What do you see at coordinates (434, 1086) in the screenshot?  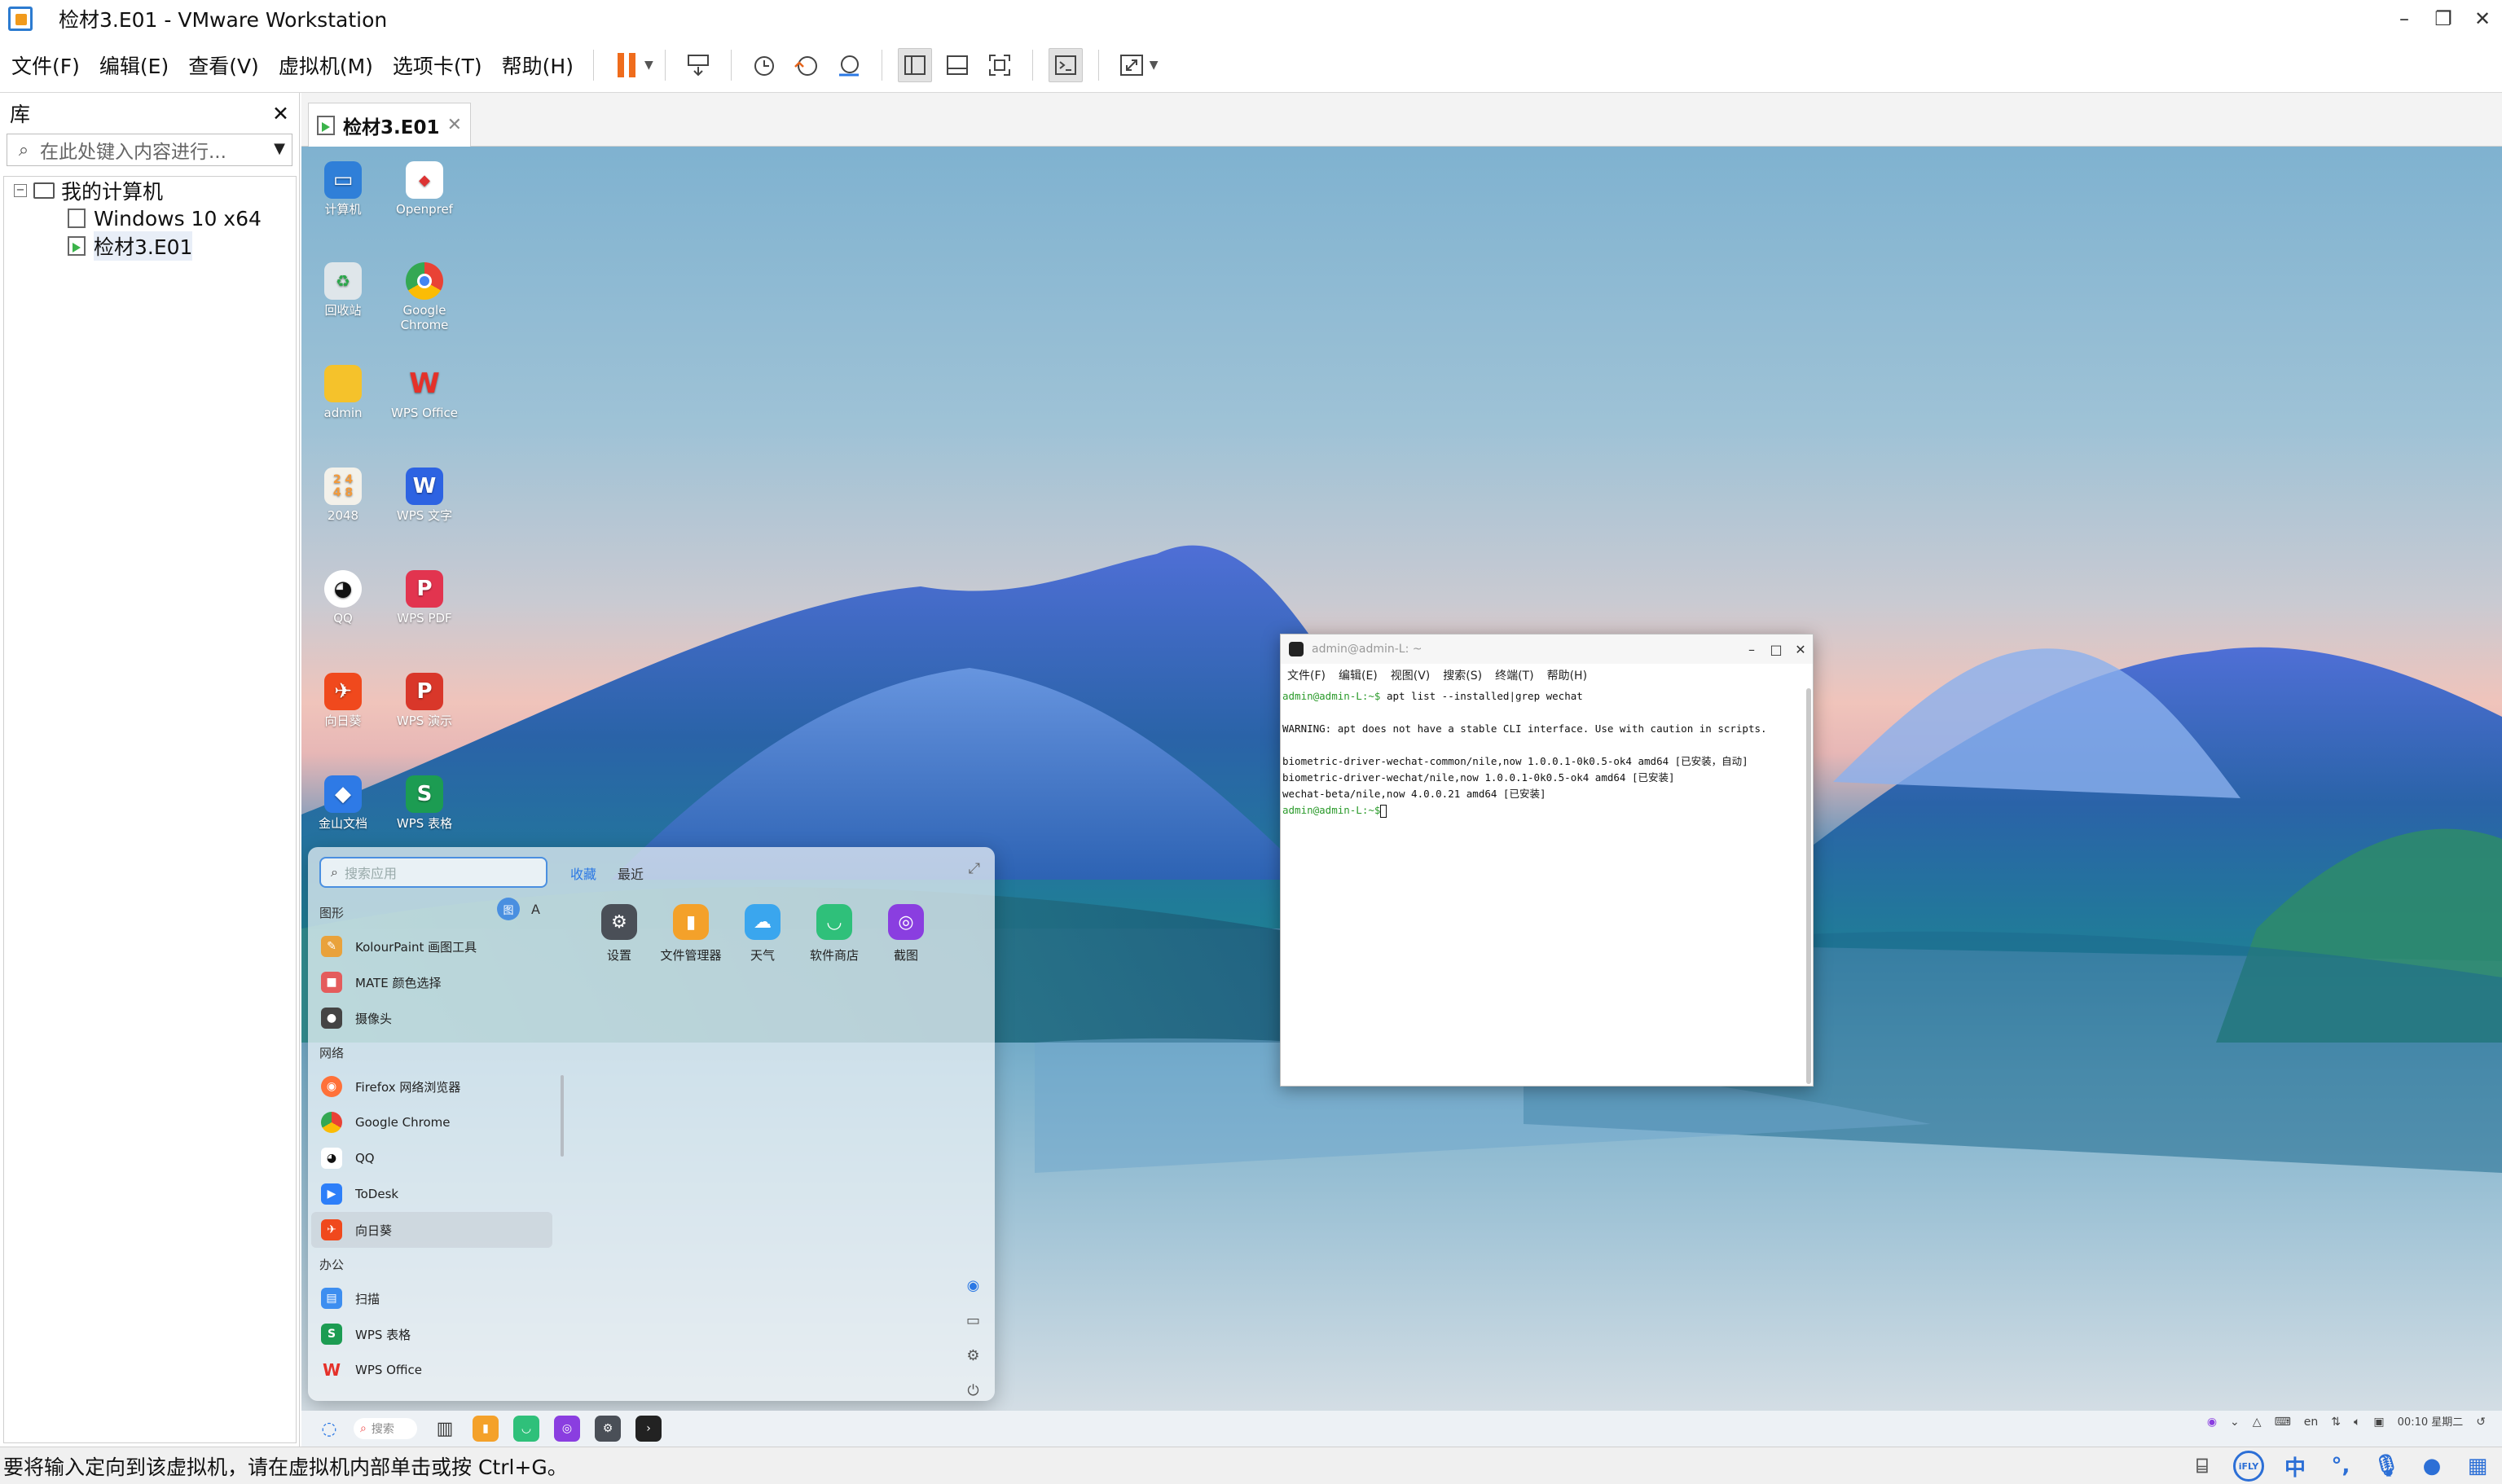 I see `app-item: ◉ Firefox 网络浏览器` at bounding box center [434, 1086].